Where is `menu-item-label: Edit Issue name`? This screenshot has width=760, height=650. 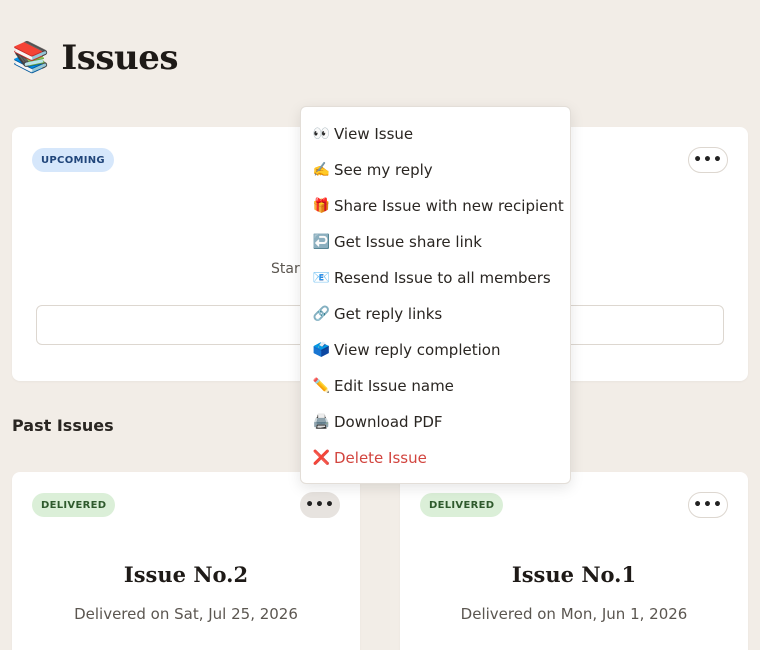
menu-item-label: Edit Issue name is located at coordinates (394, 386).